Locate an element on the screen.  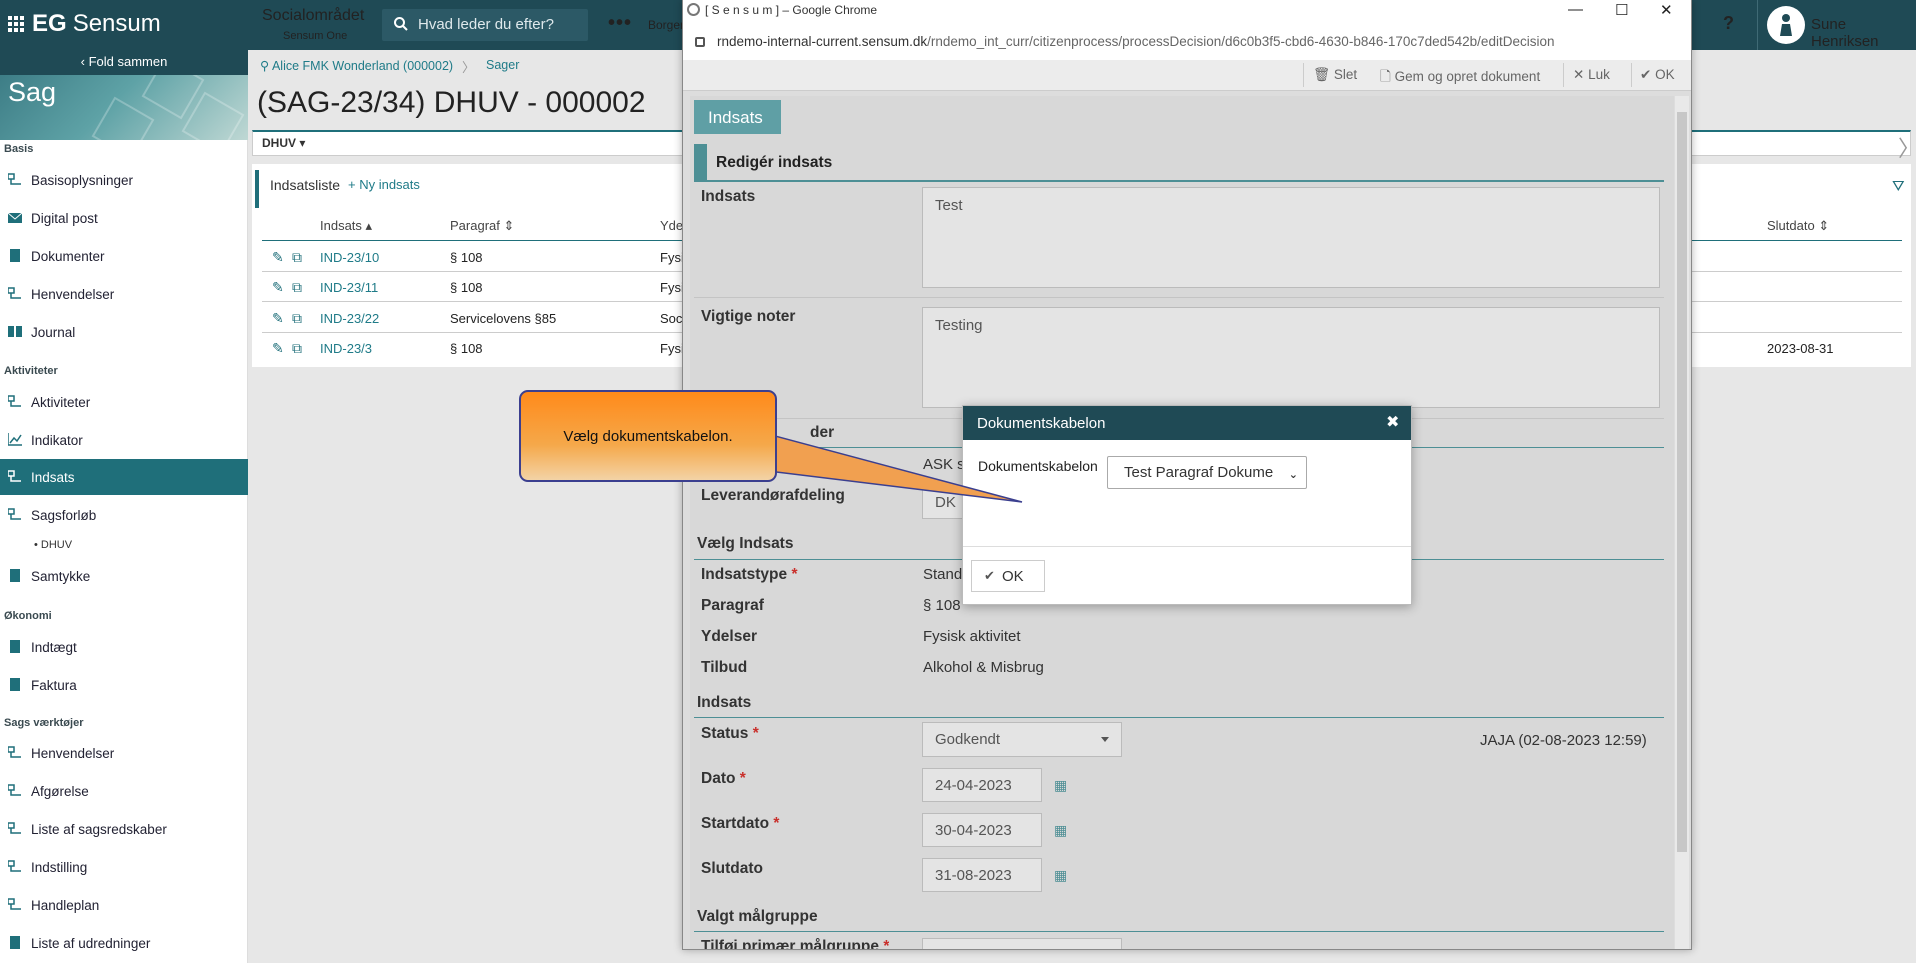
search-input: Hvad leder du efter? is located at coordinates (485, 25).